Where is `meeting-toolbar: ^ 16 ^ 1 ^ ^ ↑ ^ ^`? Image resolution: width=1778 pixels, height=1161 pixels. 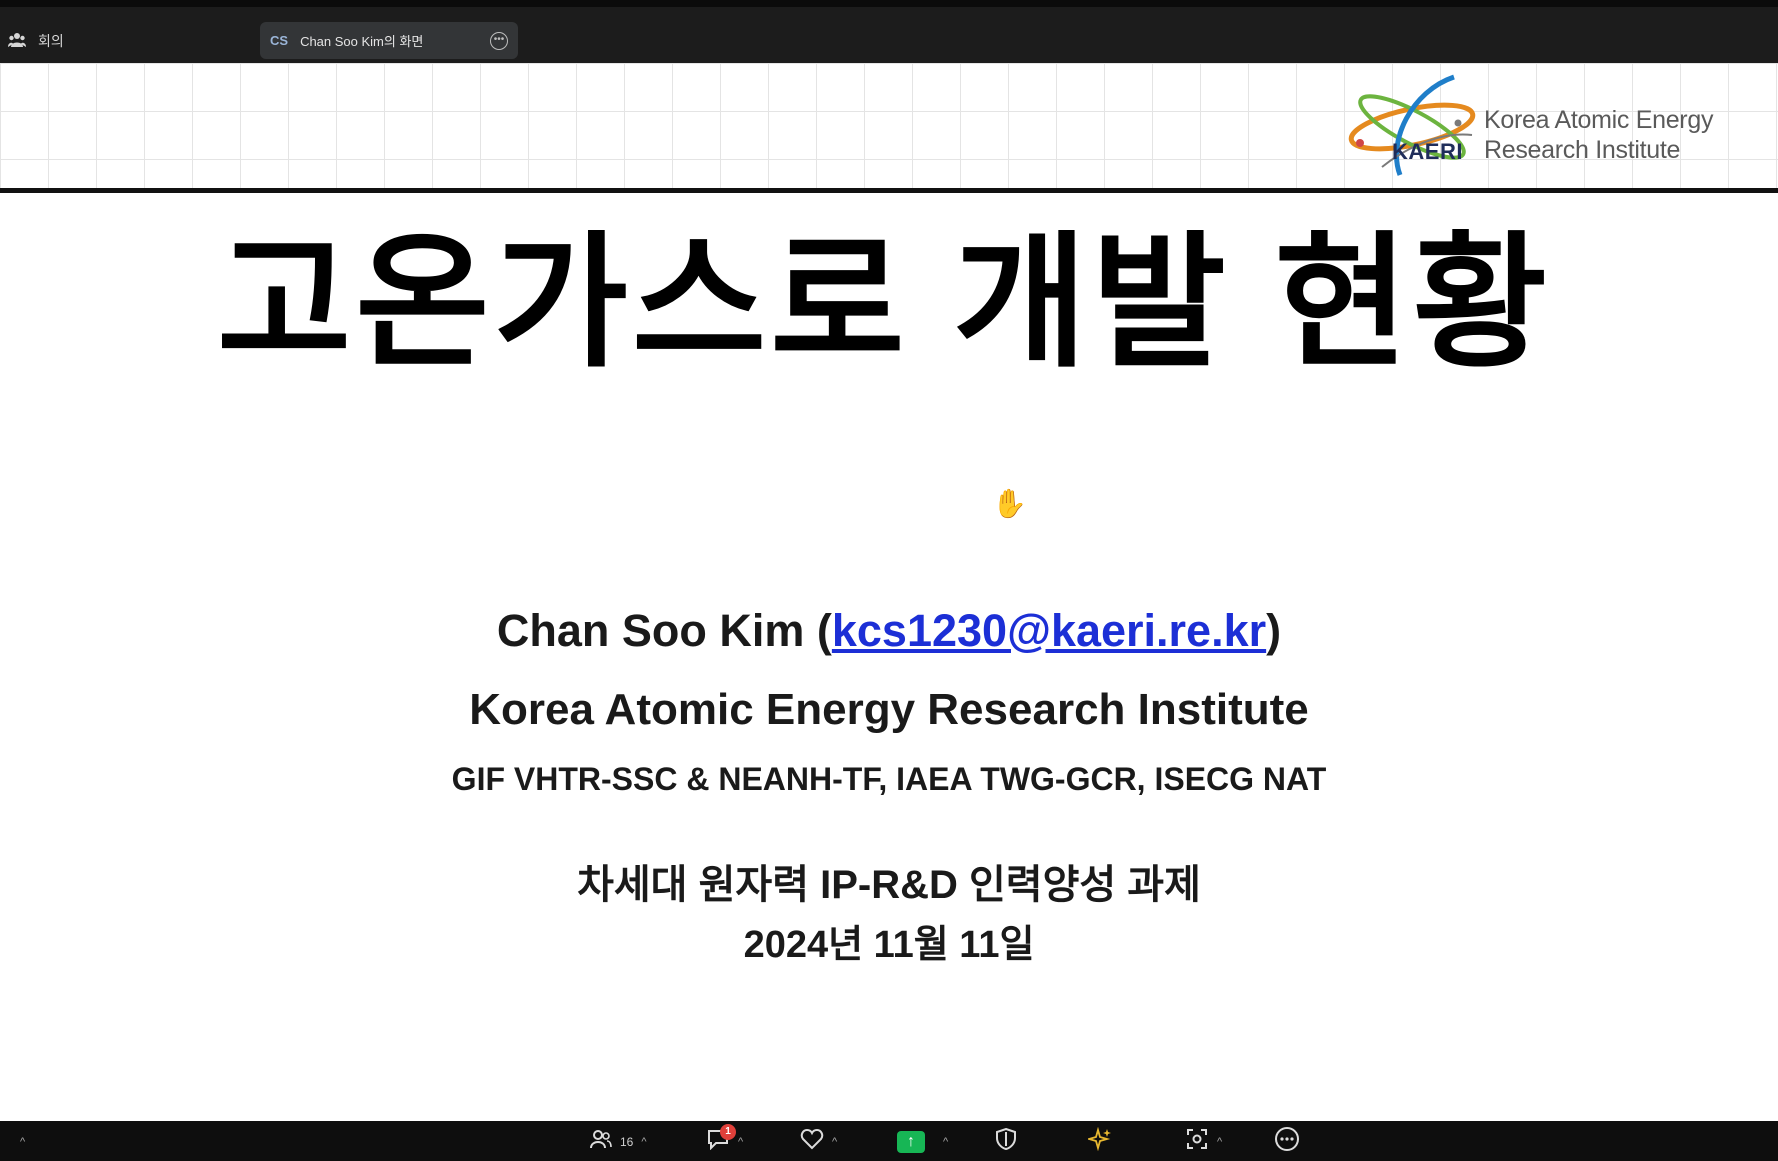
meeting-toolbar: ^ 16 ^ 1 ^ ^ ↑ ^ ^ is located at coordinates (889, 1141).